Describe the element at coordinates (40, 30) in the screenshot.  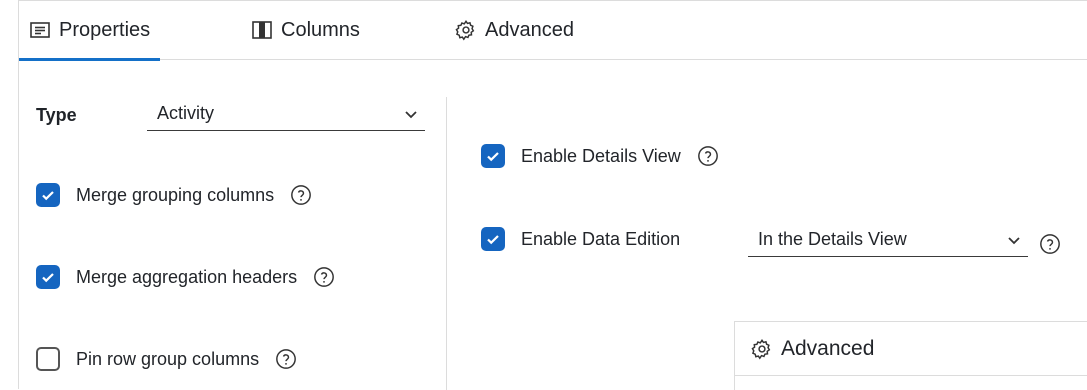
I see `properties-icon` at that location.